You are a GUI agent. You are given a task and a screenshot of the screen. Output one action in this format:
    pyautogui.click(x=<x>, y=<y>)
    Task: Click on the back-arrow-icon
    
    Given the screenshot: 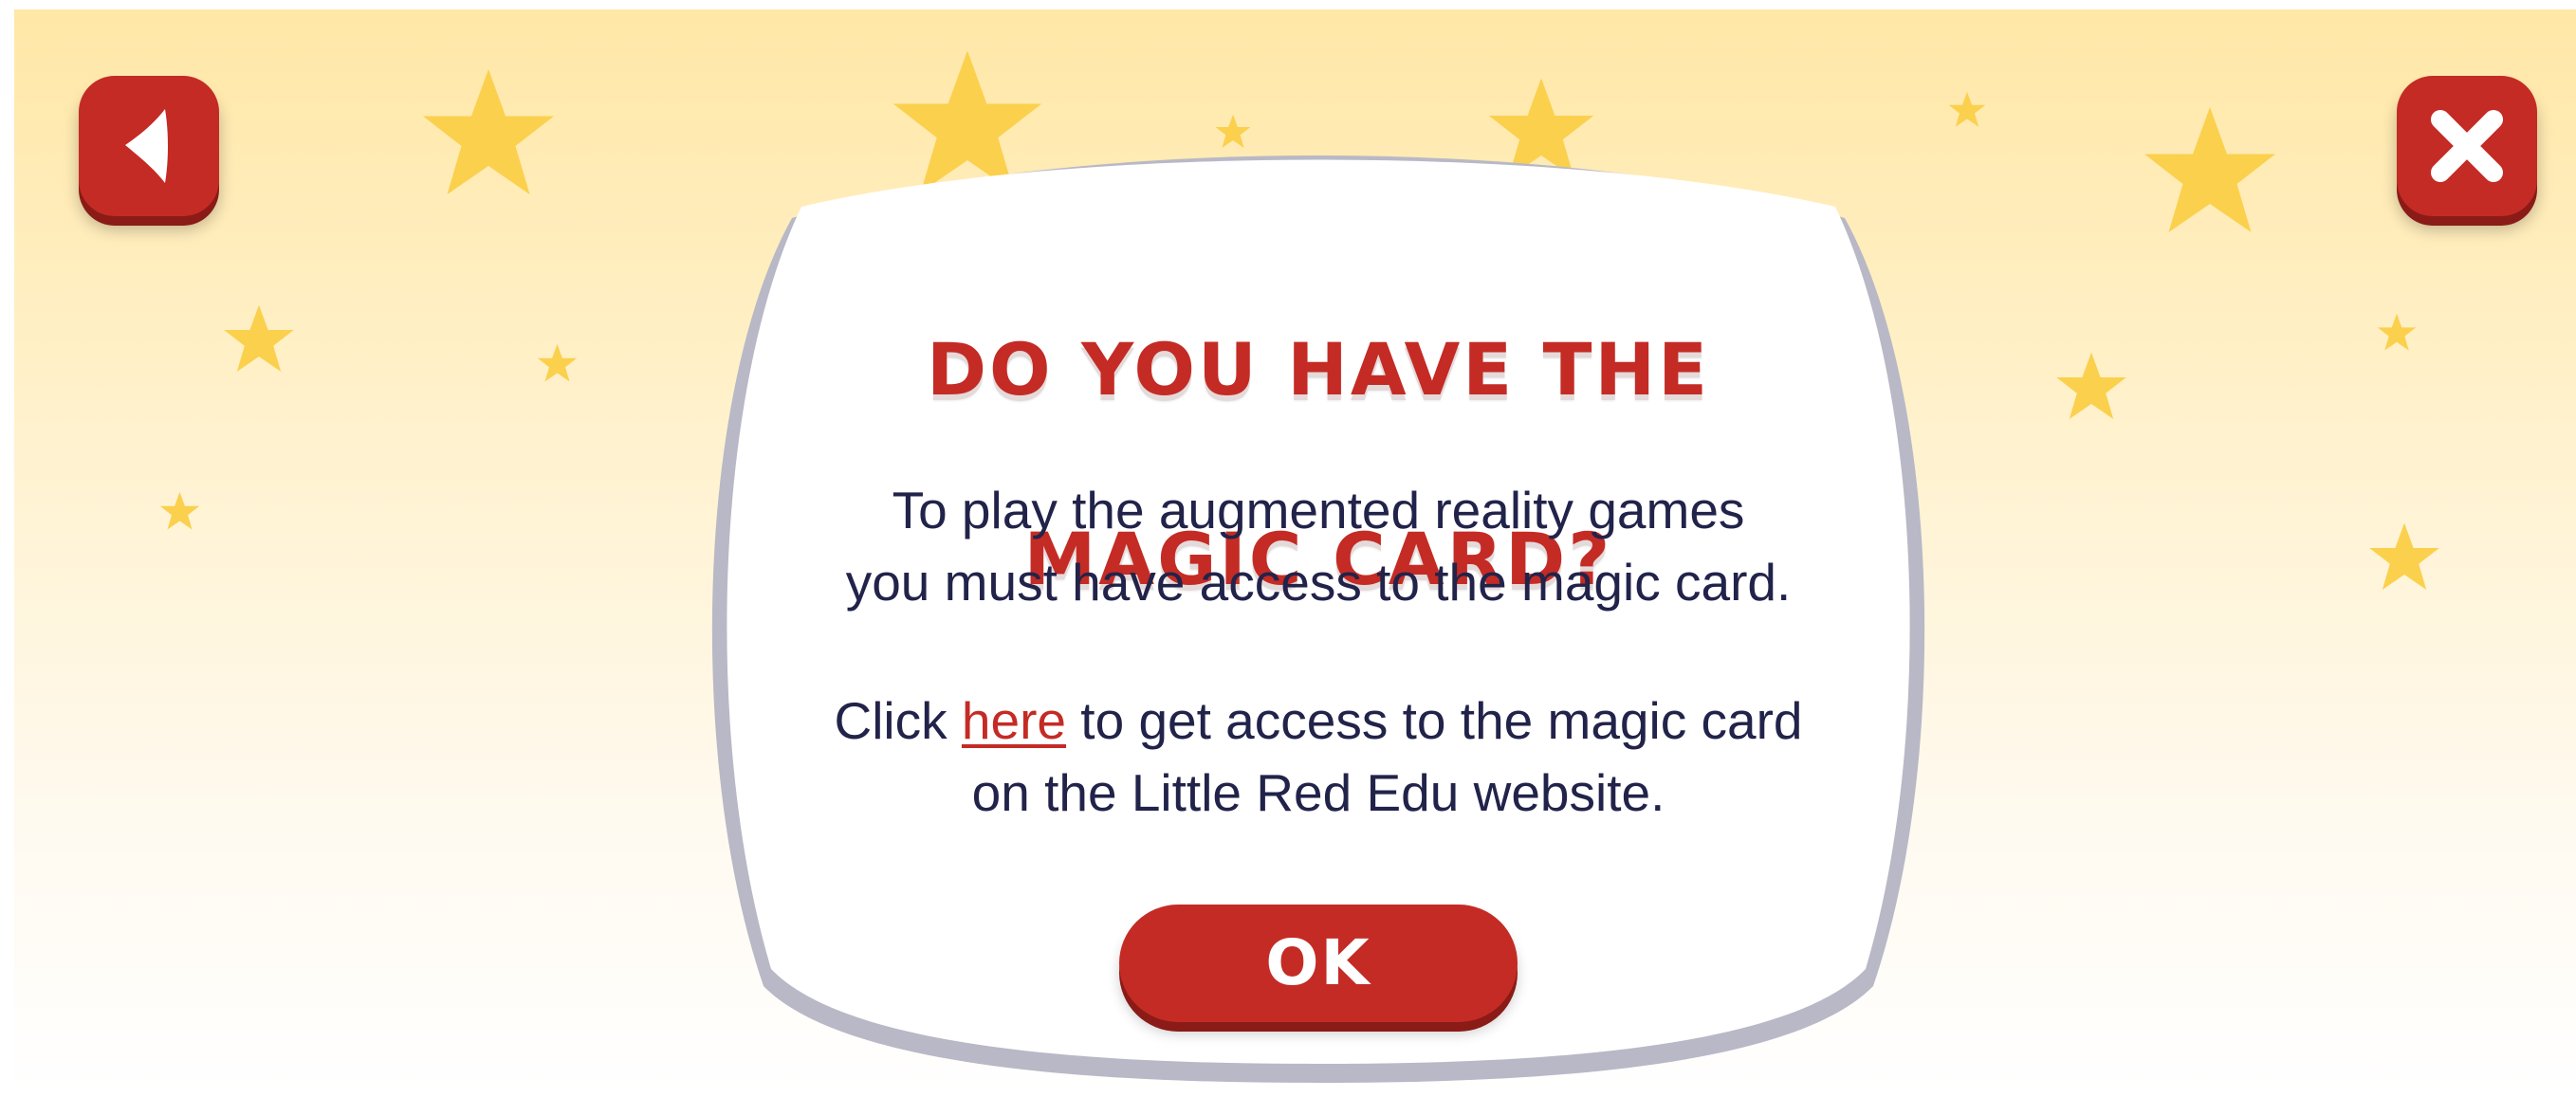 What is the action you would take?
    pyautogui.click(x=146, y=146)
    